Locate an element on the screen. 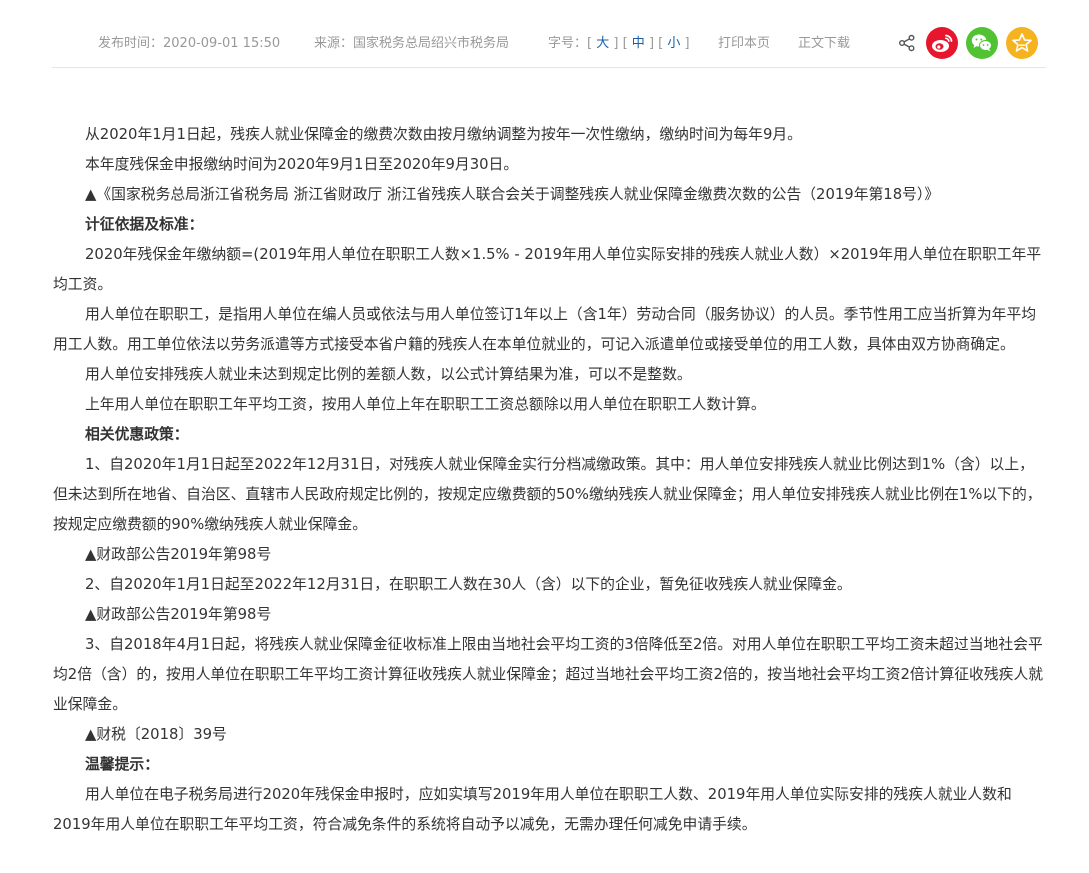  wechat-icon is located at coordinates (982, 43).